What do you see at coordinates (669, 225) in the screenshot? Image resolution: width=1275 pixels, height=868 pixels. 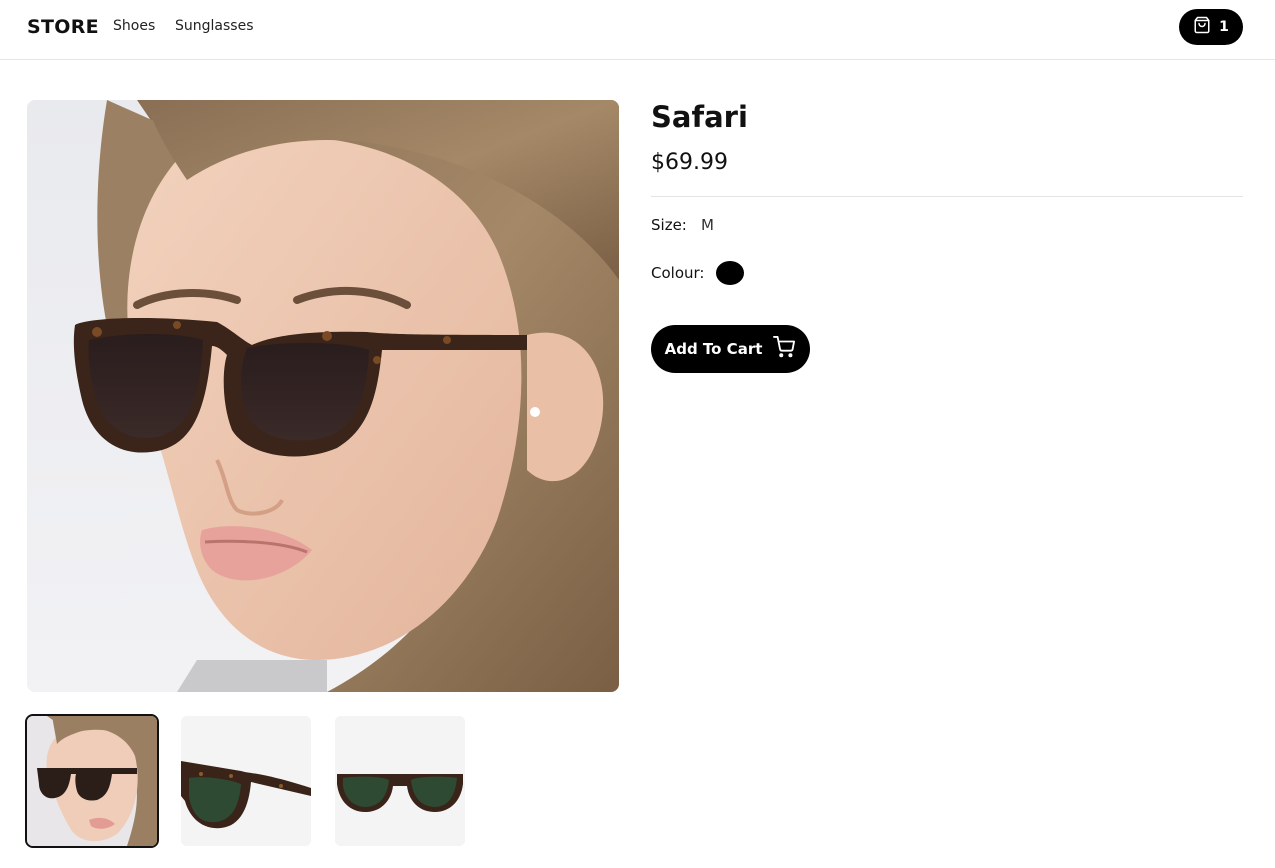 I see `size-label: Size:` at bounding box center [669, 225].